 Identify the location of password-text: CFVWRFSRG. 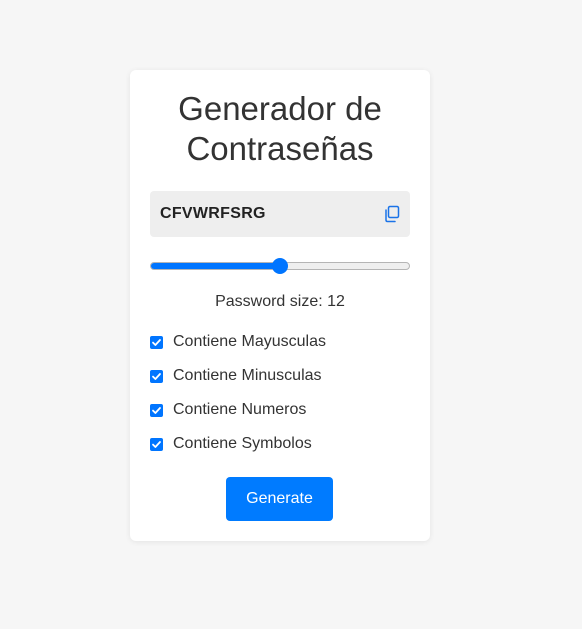
(213, 213).